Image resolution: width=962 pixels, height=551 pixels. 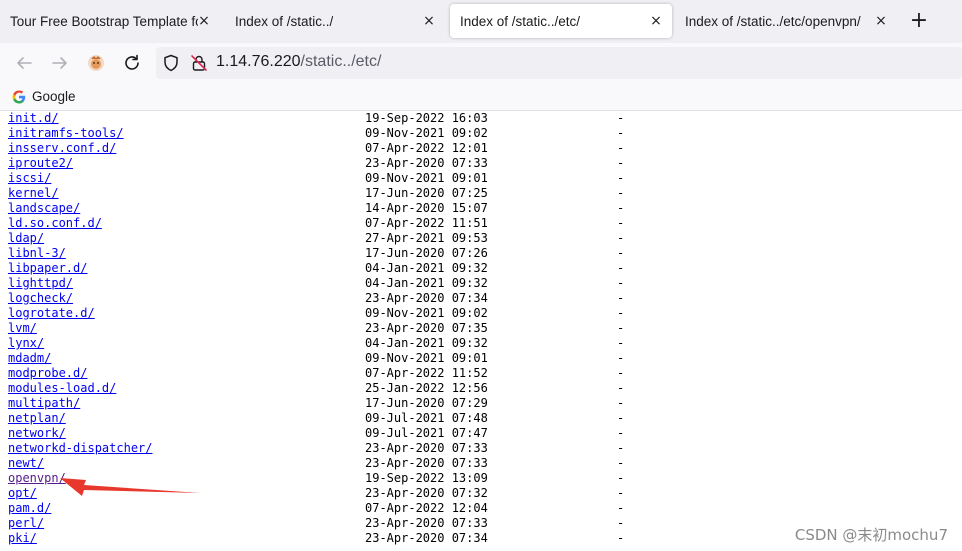 What do you see at coordinates (80, 448) in the screenshot?
I see `file-link: networkd-dispatcher/` at bounding box center [80, 448].